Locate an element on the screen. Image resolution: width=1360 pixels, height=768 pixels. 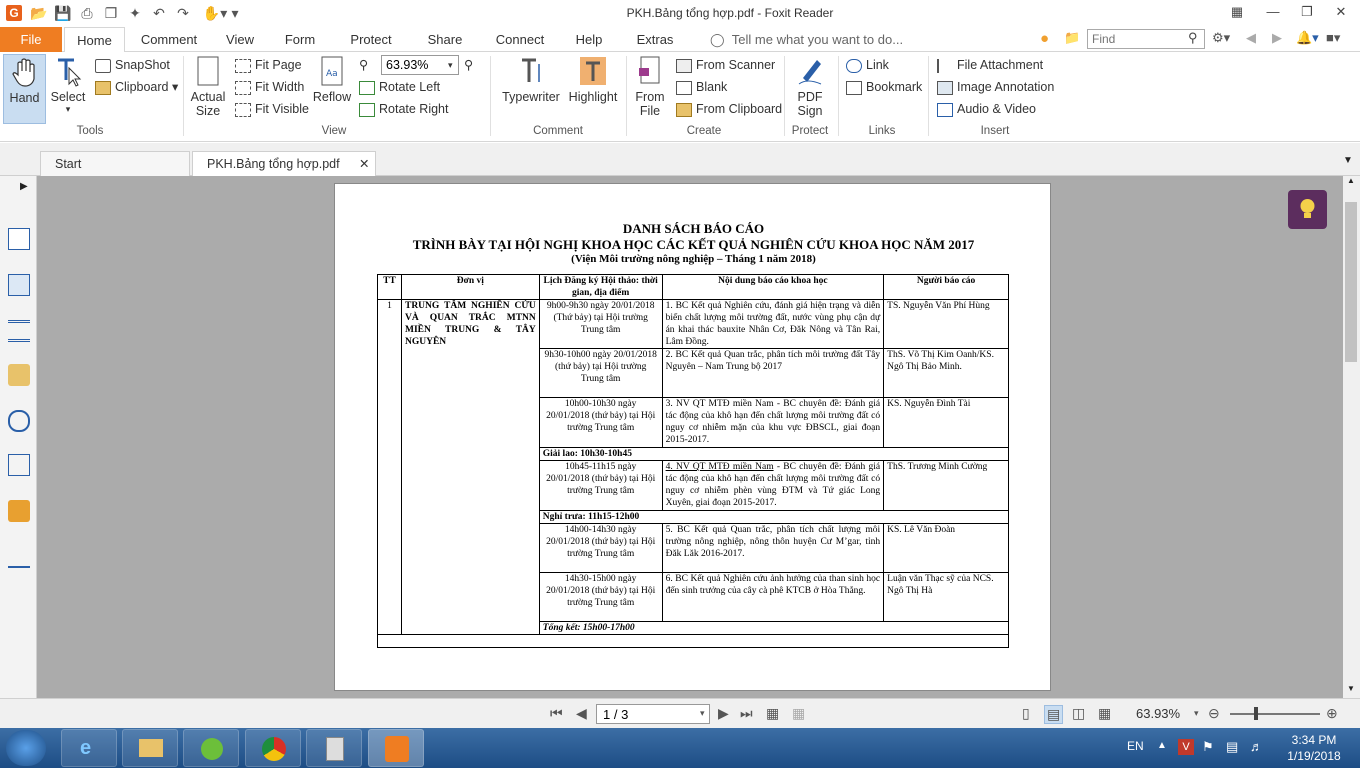
minimize-button: — is located at coordinates (1273, 12).